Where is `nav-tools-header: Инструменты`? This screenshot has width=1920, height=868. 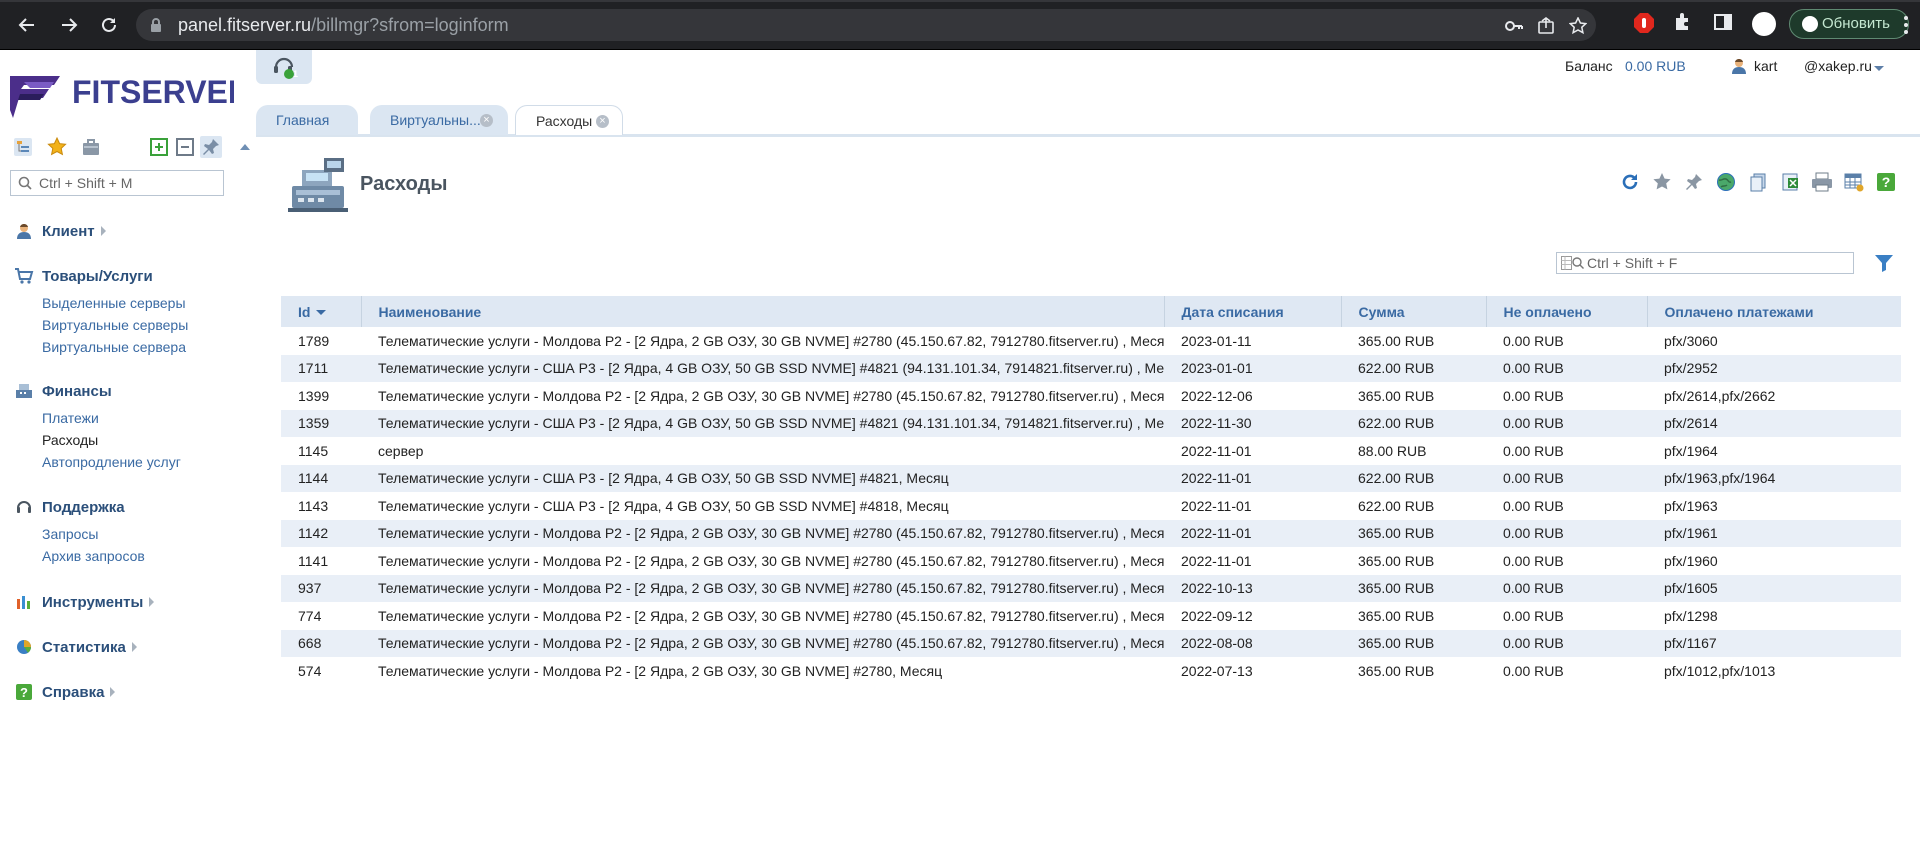
nav-tools-header: Инструменты is located at coordinates (84, 602).